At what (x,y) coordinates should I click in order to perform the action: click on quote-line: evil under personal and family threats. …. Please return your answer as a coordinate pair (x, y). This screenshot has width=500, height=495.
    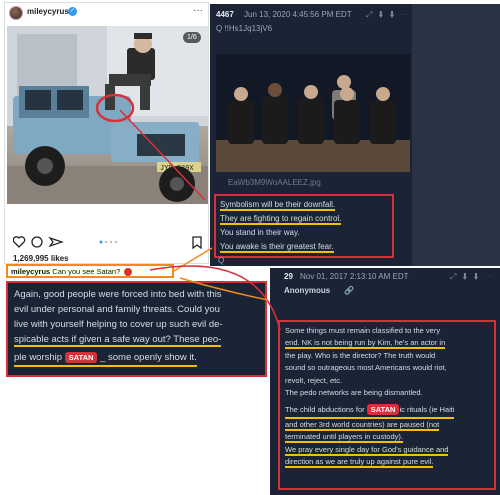
    Looking at the image, I should click on (117, 309).